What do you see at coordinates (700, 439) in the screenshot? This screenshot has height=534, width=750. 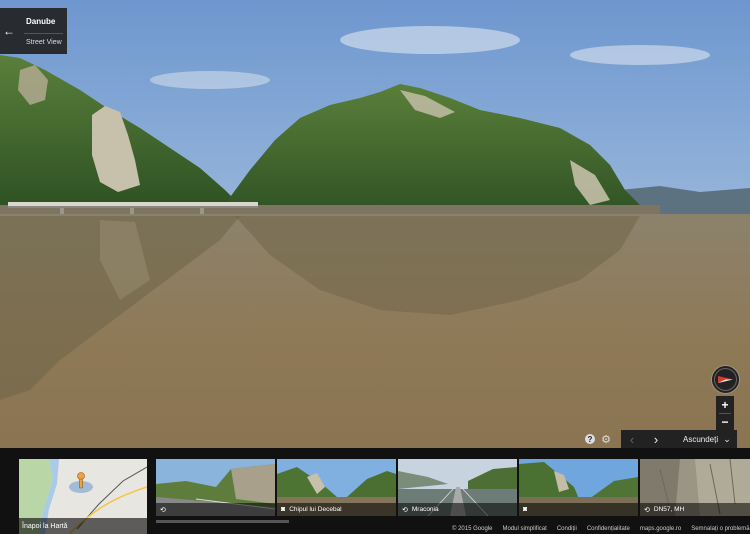 I see `hide-filmstrip-button: Ascundeți` at bounding box center [700, 439].